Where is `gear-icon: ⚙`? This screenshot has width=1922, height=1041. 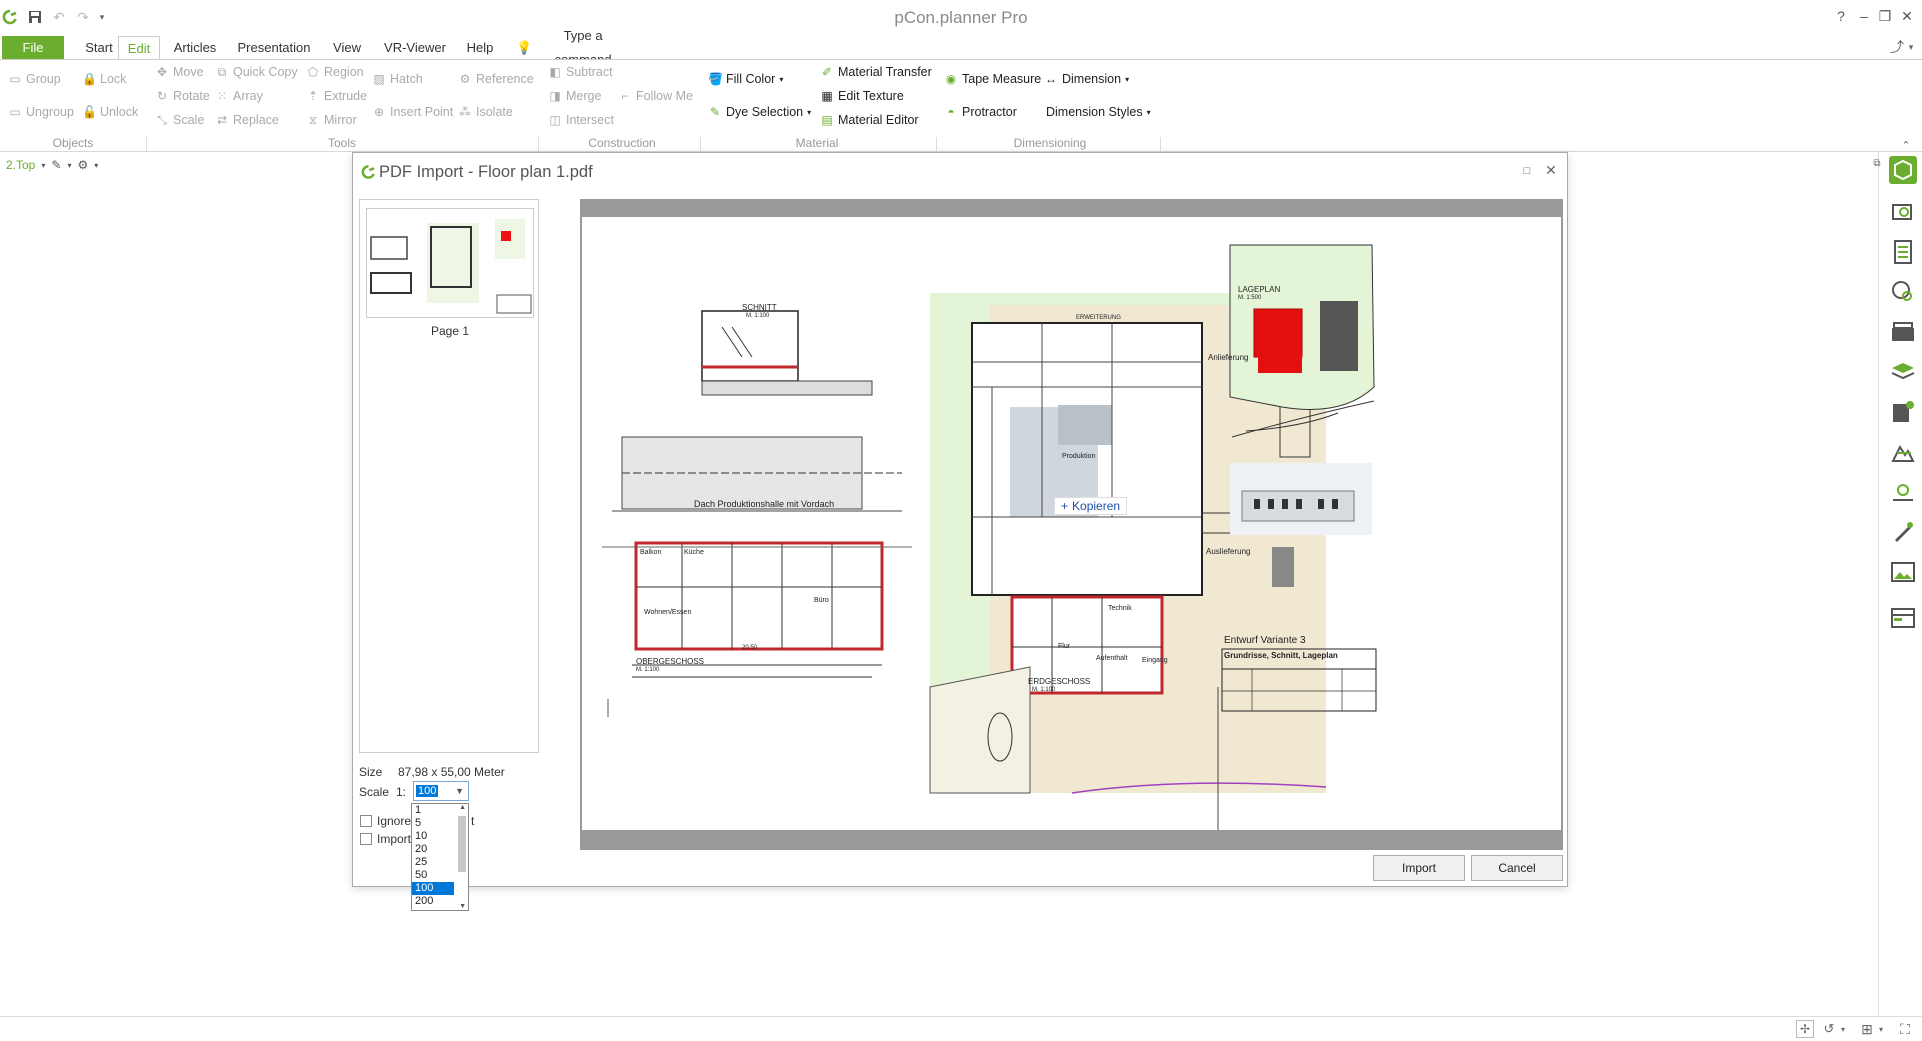 gear-icon: ⚙ is located at coordinates (82, 165).